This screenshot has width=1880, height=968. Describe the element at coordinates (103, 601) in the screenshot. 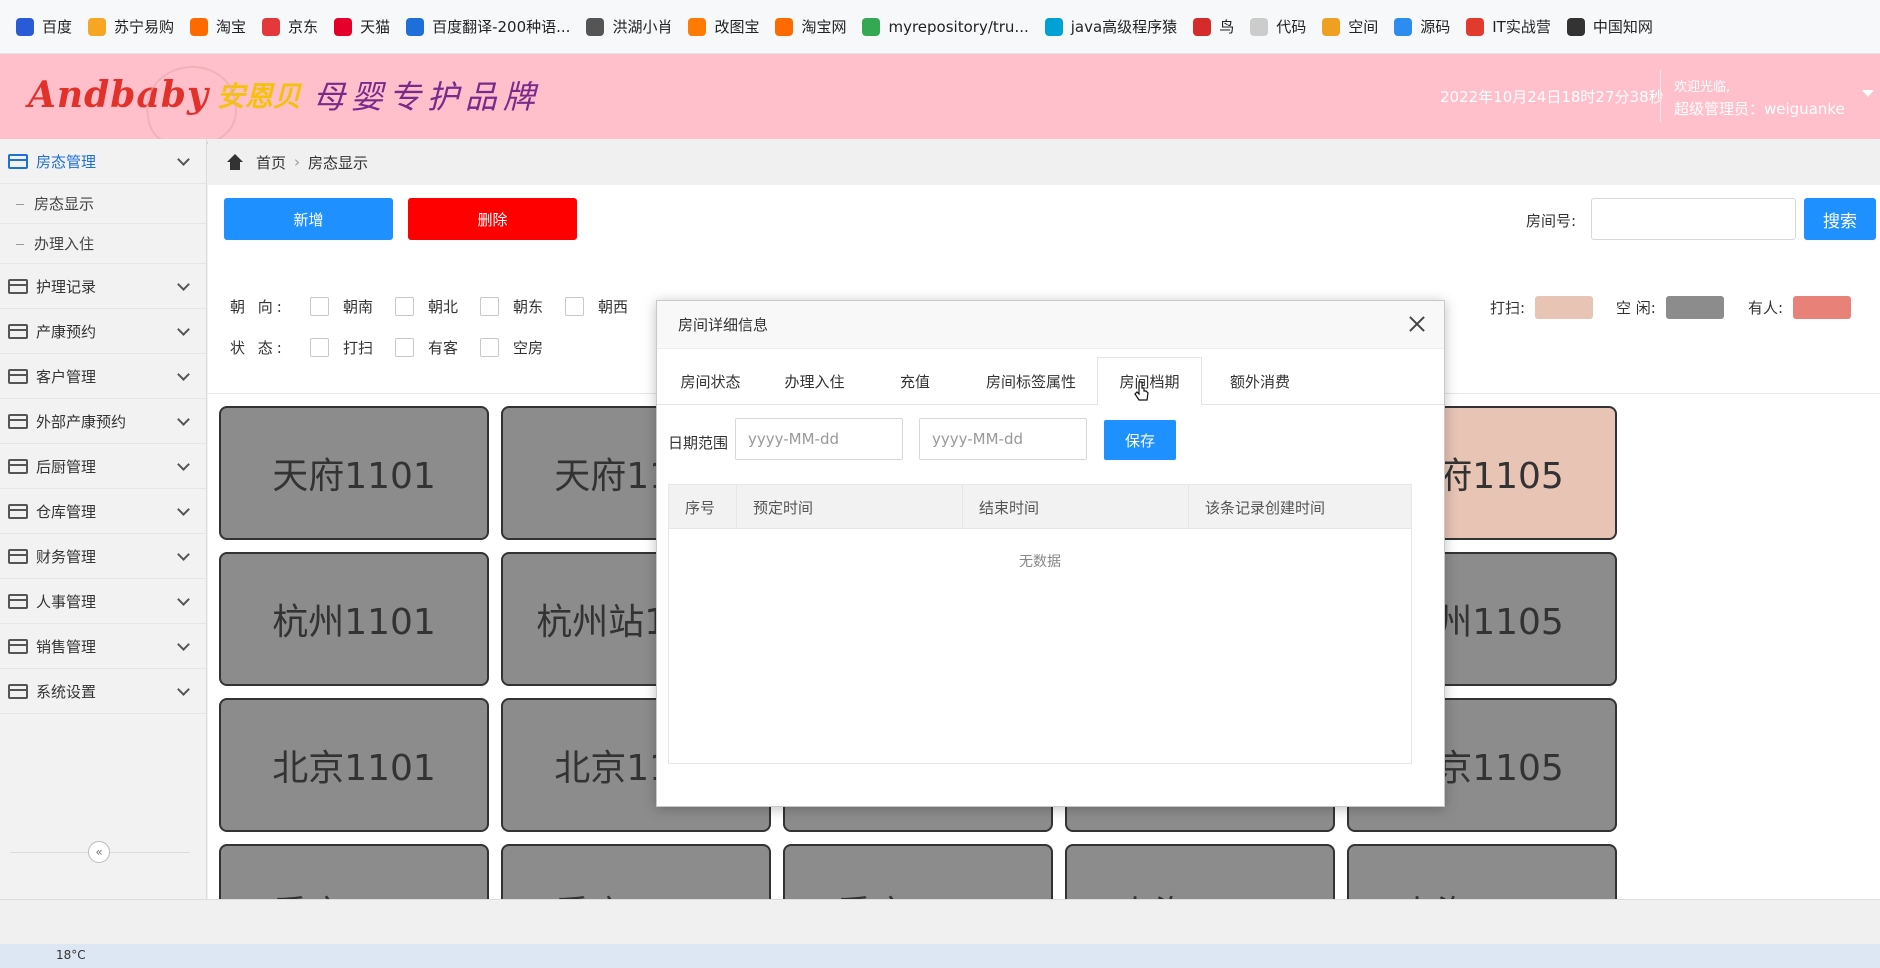

I see `sidebar-item: 人事管理` at that location.